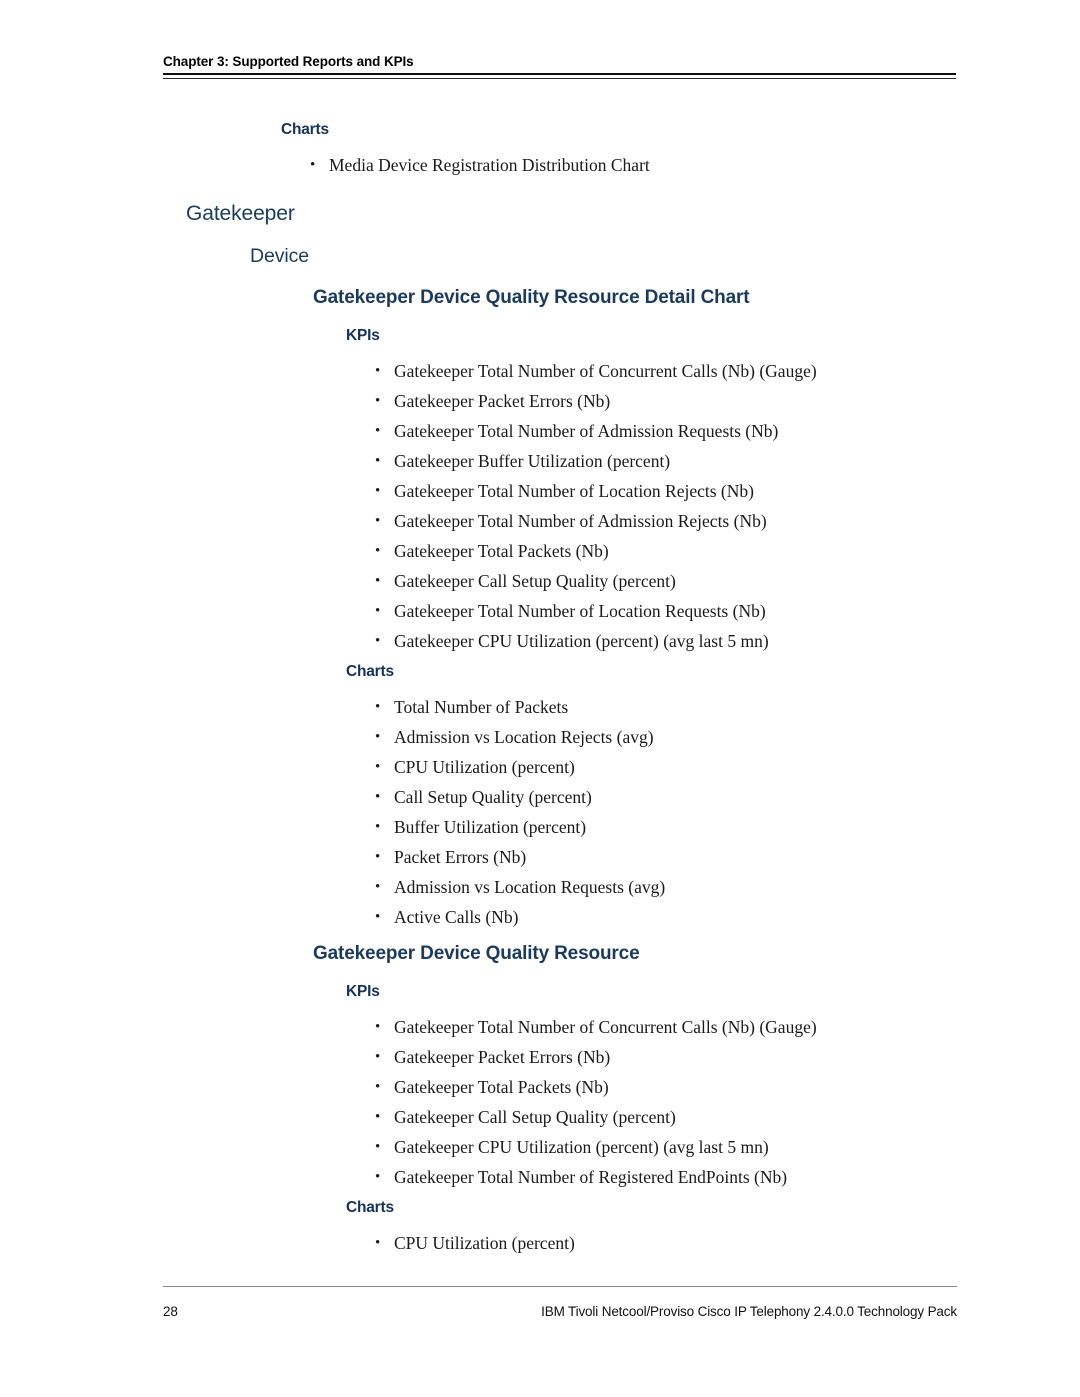 The height and width of the screenshot is (1397, 1080). I want to click on section-2-charts-list: • CPU Utilization (percent), so click(475, 1243).